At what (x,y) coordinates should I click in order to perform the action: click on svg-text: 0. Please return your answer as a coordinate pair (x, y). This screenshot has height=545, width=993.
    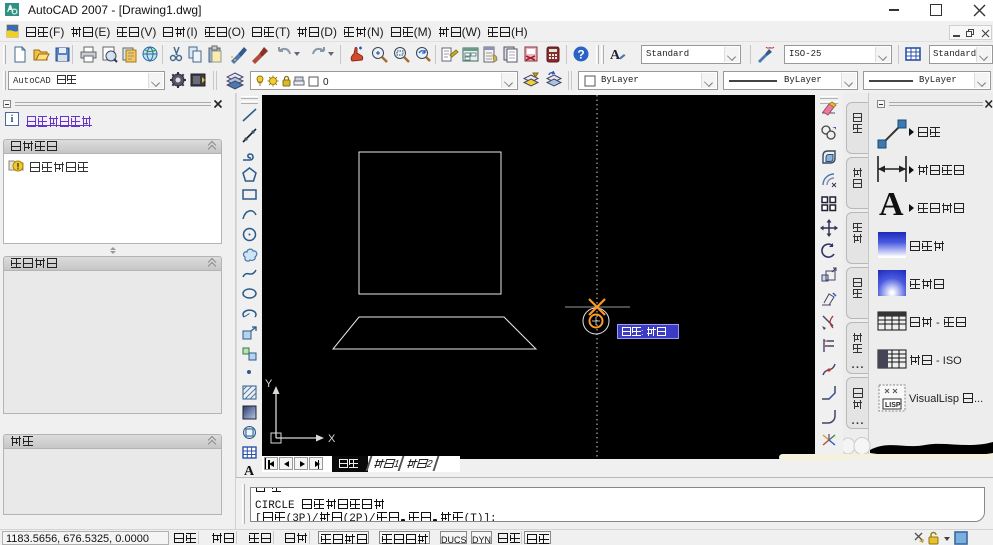
    Looking at the image, I should click on (326, 82).